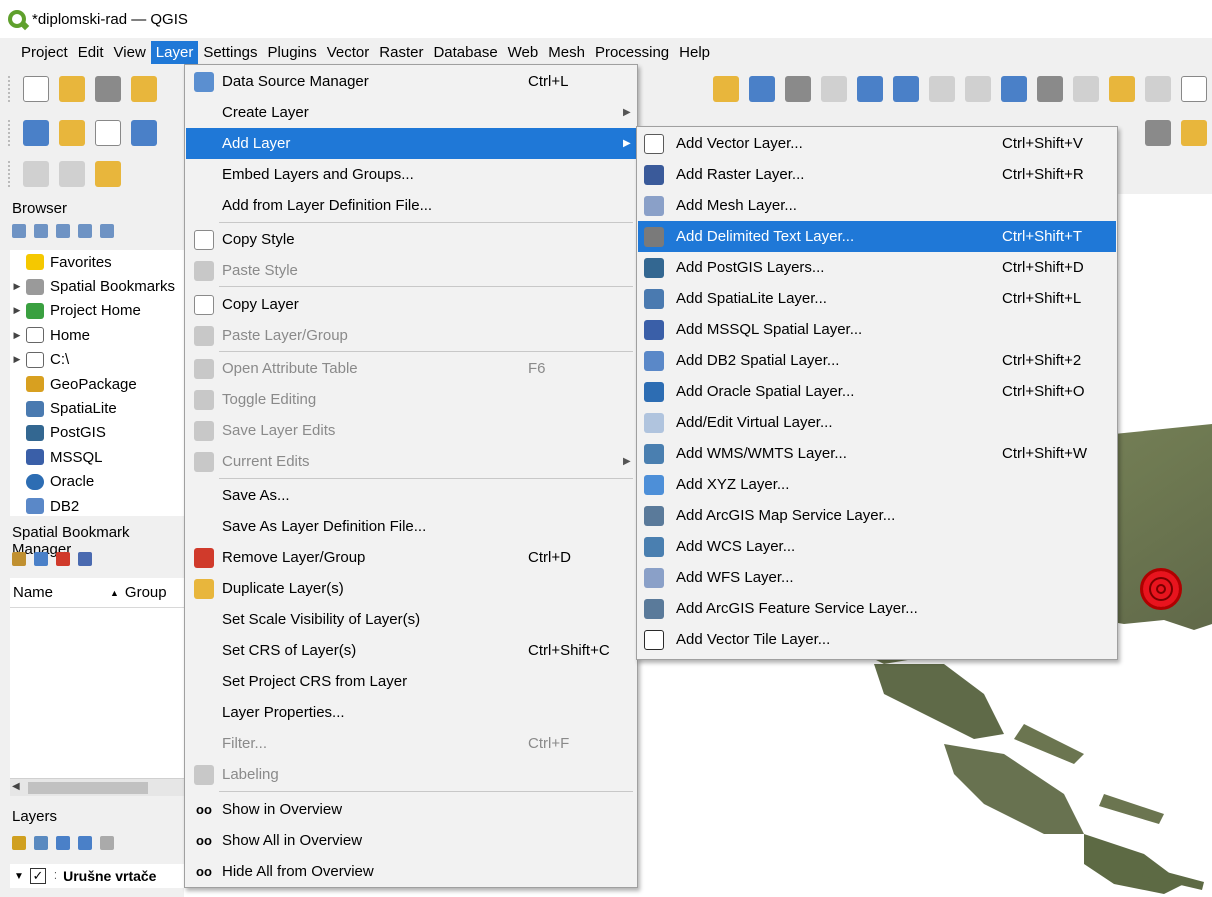  I want to click on scrollbar-thumb, so click(88, 788).